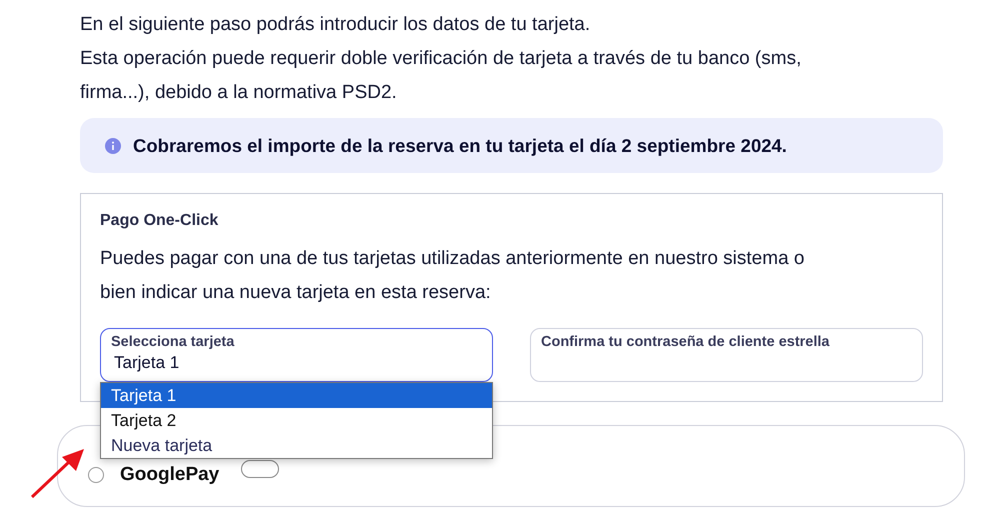 The width and height of the screenshot is (982, 520). Describe the element at coordinates (160, 221) in the screenshot. I see `section-title: Pago One-Click` at that location.